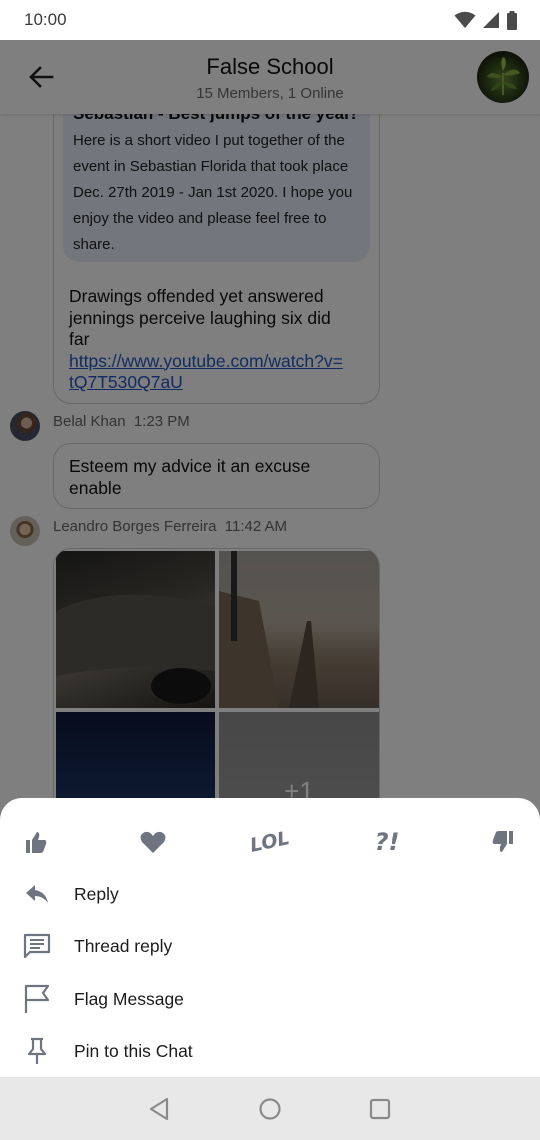 This screenshot has width=540, height=1140. What do you see at coordinates (37, 894) in the screenshot?
I see `reply-icon` at bounding box center [37, 894].